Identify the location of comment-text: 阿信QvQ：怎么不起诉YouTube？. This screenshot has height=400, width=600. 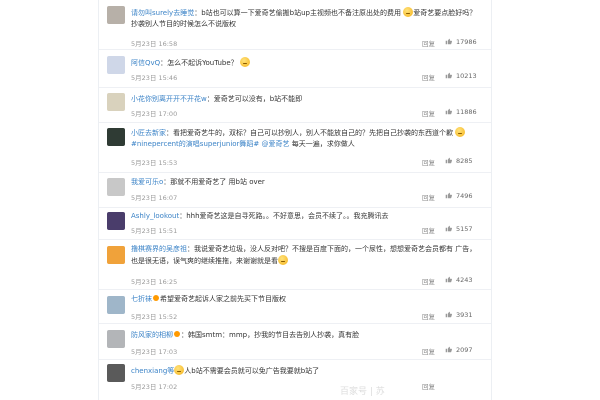
(306, 63).